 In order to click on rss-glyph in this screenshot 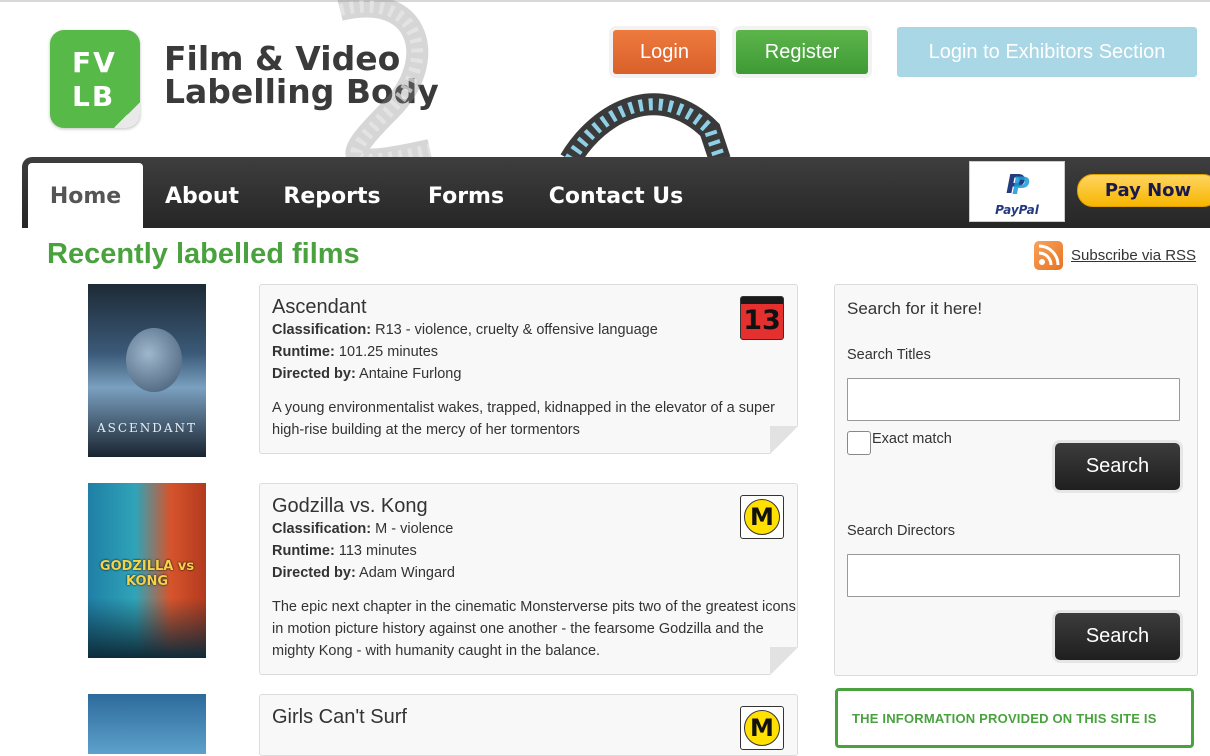, I will do `click(1049, 255)`.